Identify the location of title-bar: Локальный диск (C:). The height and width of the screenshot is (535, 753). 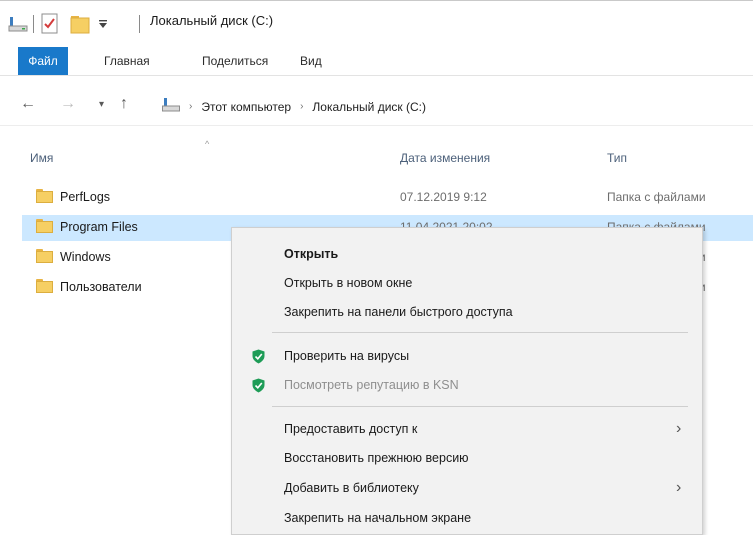
(376, 23).